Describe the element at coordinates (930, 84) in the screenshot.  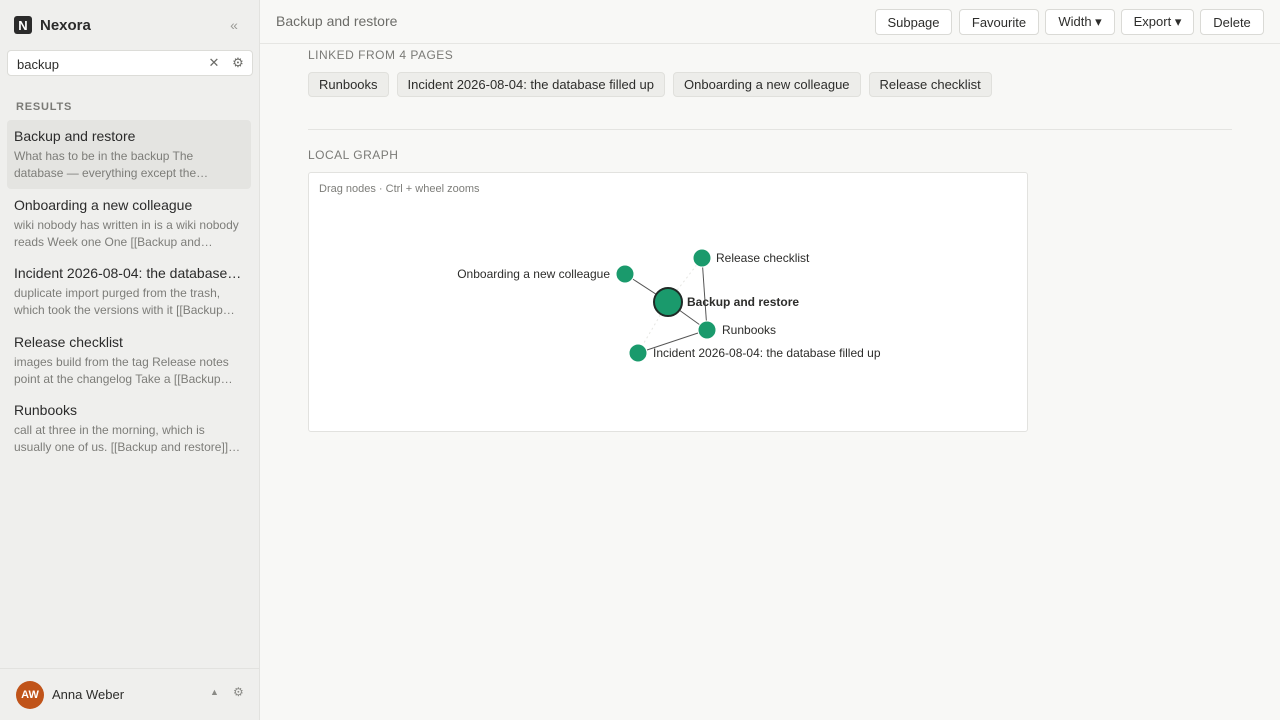
I see `backlink-chip: Release checklist` at that location.